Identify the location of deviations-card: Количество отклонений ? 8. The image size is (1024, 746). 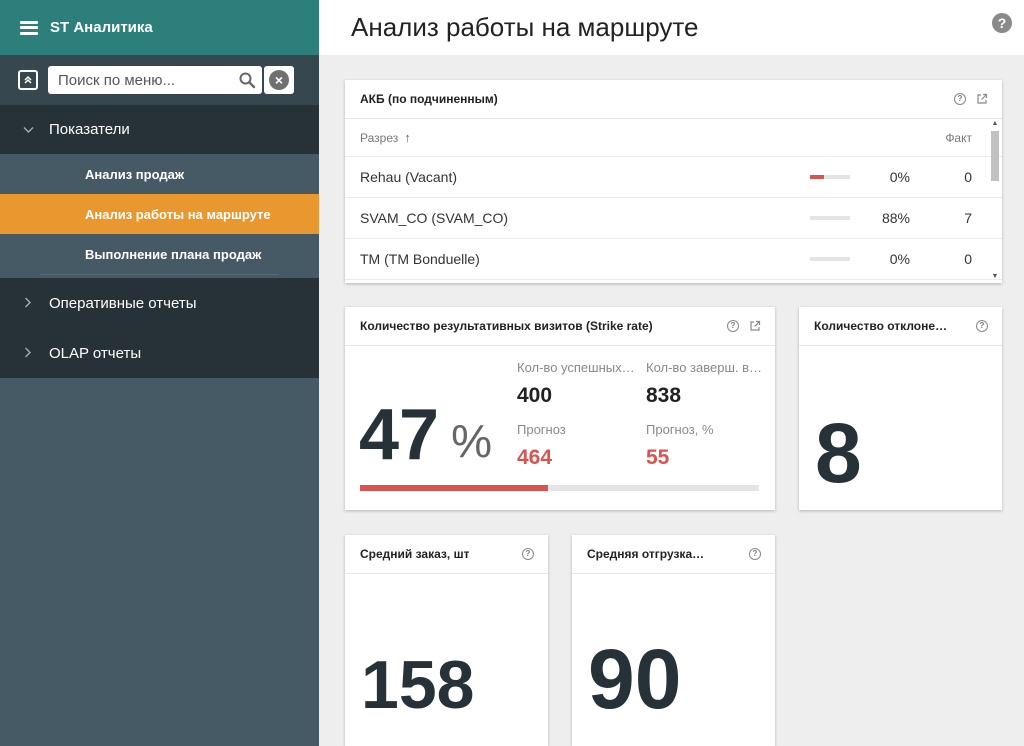
(900, 408).